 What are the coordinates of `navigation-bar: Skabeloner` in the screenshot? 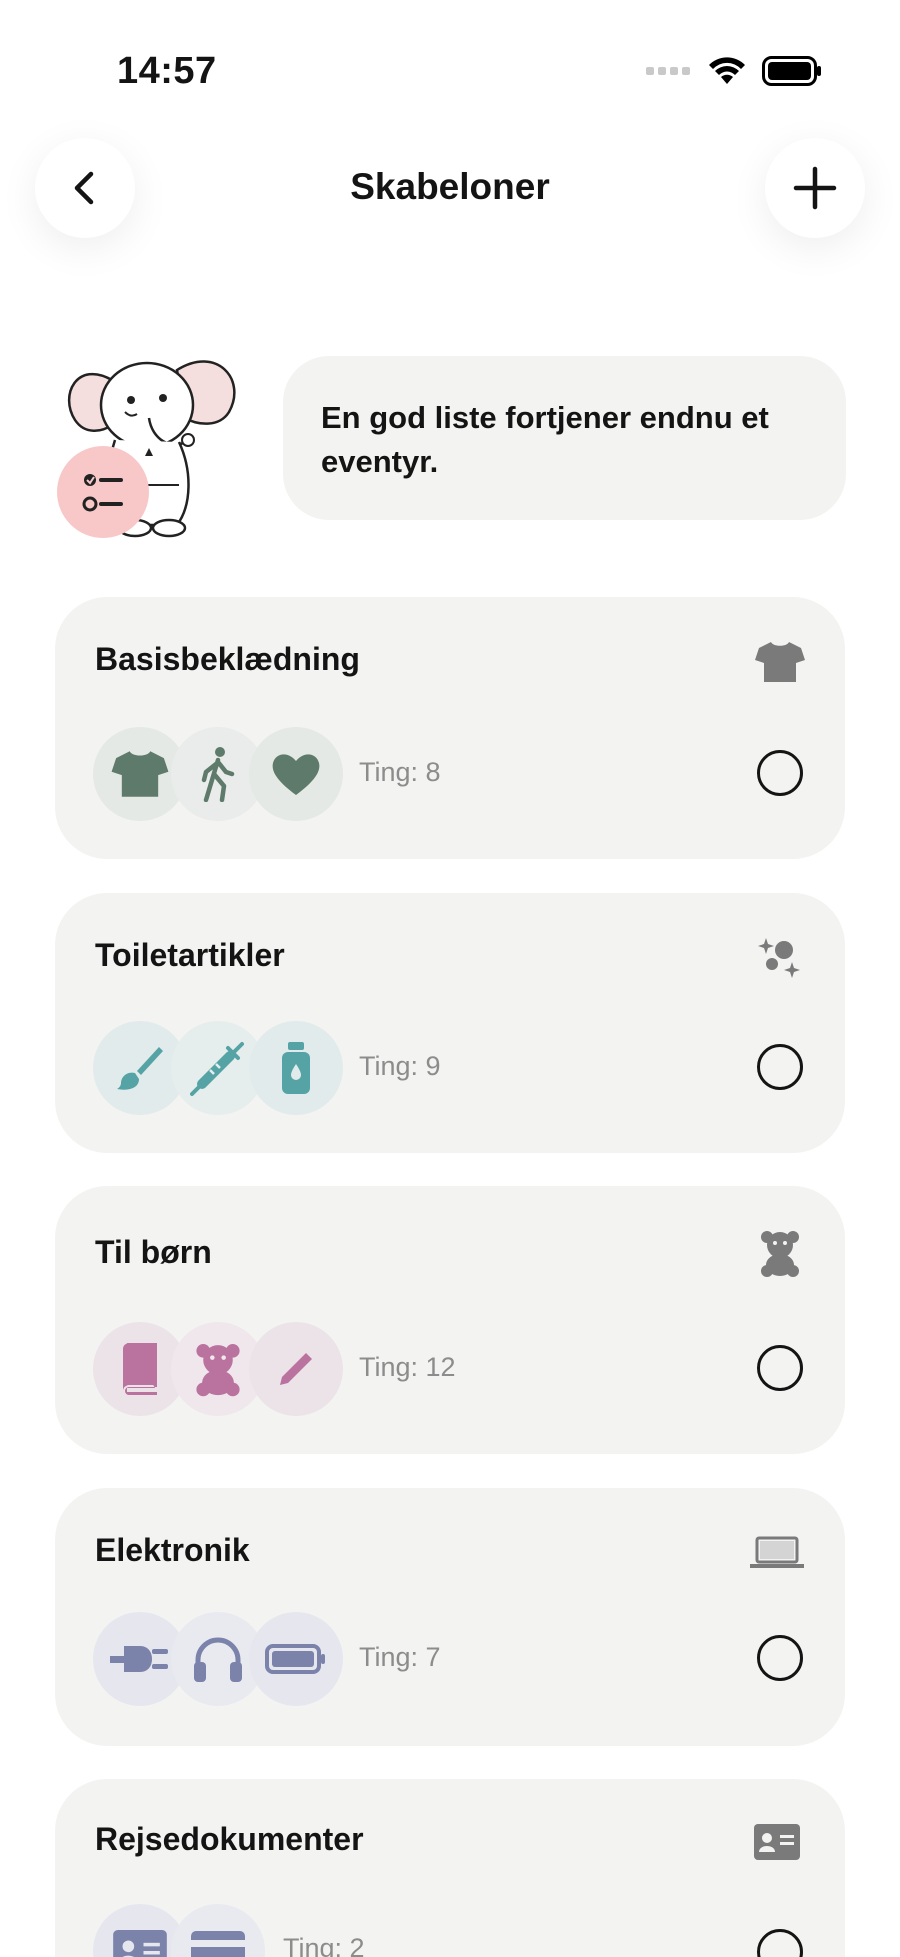 It's located at (450, 188).